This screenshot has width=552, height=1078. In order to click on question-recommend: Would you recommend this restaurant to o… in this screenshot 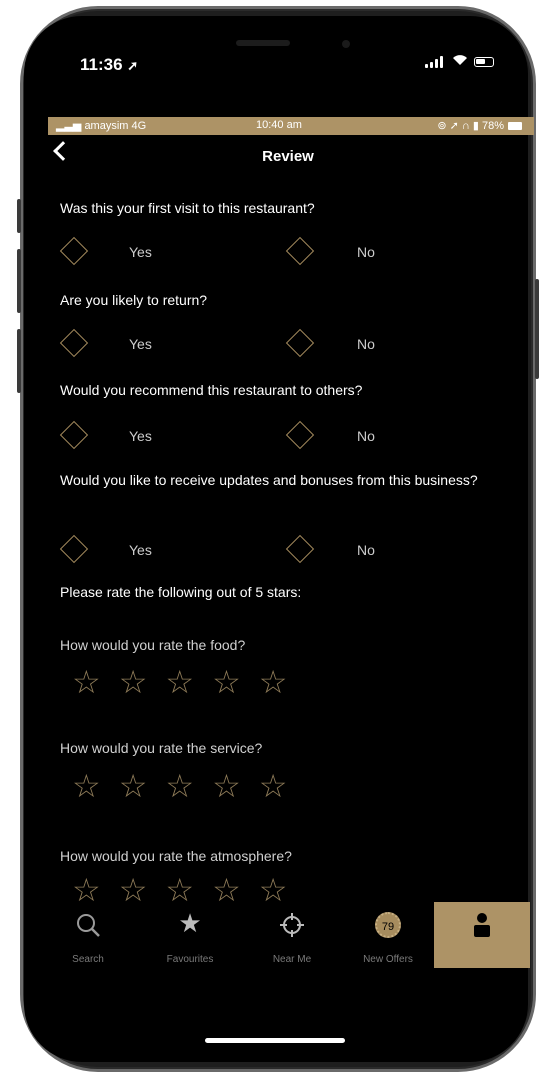, I will do `click(211, 390)`.